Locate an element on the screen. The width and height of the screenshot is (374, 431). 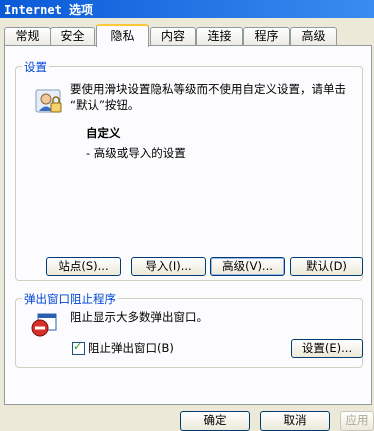
cancel-button: 取消 is located at coordinates (295, 421).